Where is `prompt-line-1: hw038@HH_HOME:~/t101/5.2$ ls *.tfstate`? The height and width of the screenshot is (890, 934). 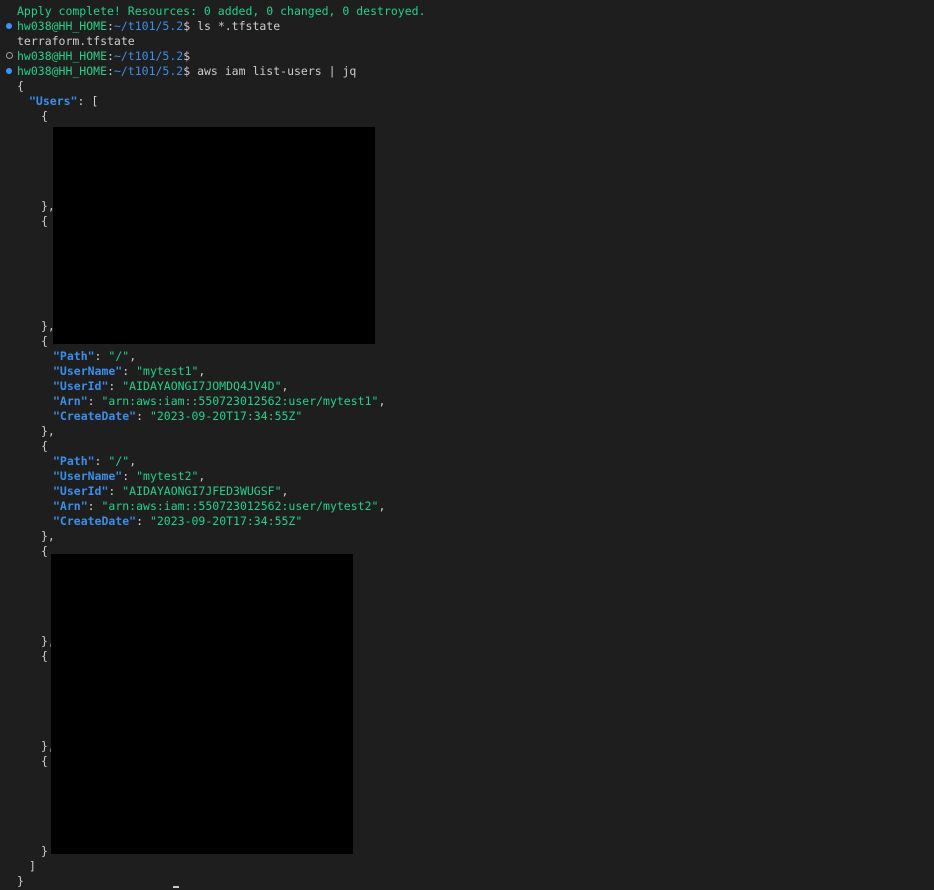 prompt-line-1: hw038@HH_HOME:~/t101/5.2$ ls *.tfstate is located at coordinates (148, 26).